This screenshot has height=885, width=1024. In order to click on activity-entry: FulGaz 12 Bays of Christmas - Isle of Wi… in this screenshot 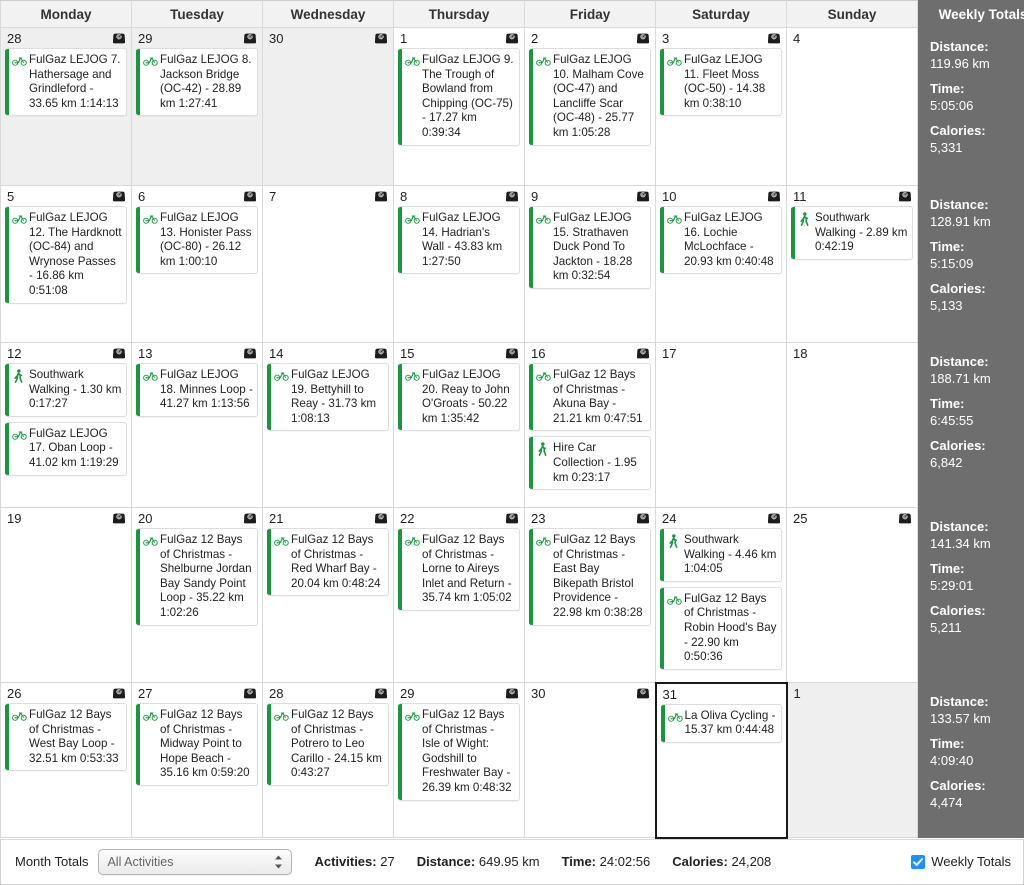, I will do `click(459, 752)`.